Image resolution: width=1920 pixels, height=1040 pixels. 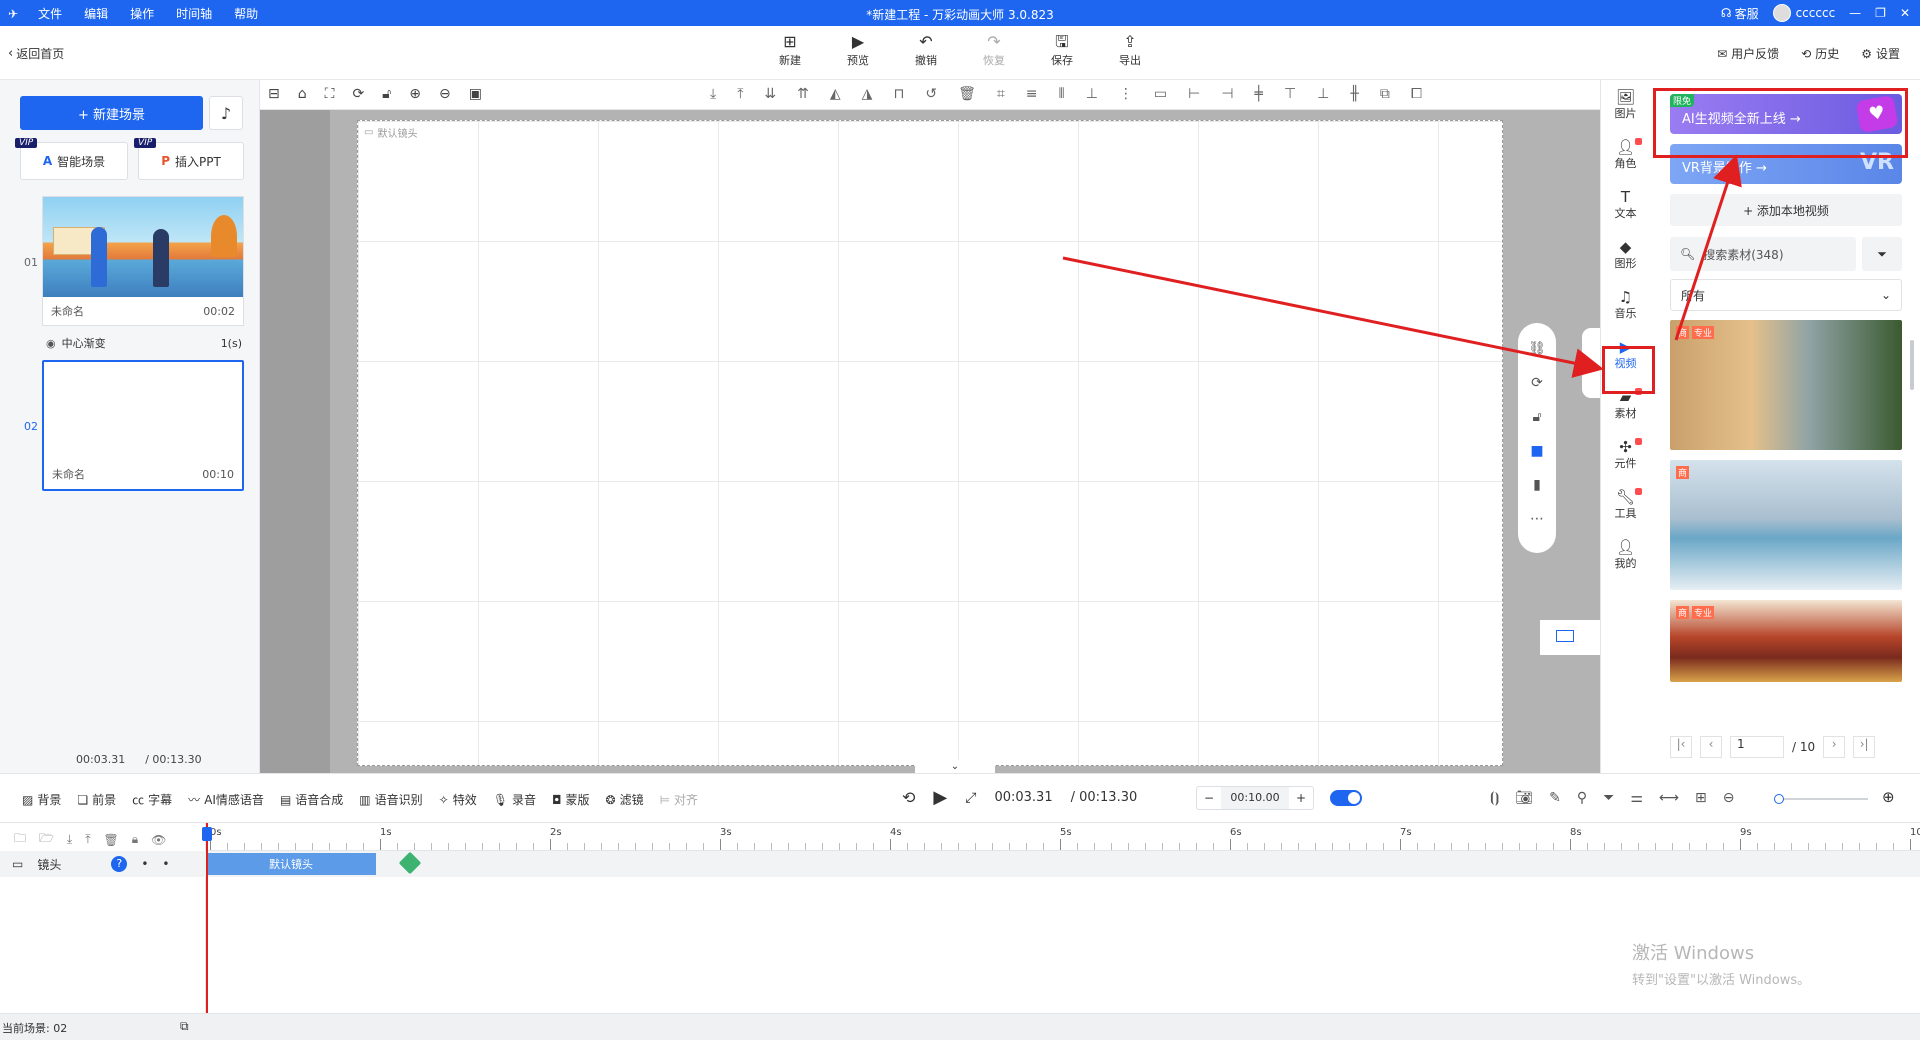 What do you see at coordinates (111, 840) in the screenshot?
I see `trash-icon: 🗑︎` at bounding box center [111, 840].